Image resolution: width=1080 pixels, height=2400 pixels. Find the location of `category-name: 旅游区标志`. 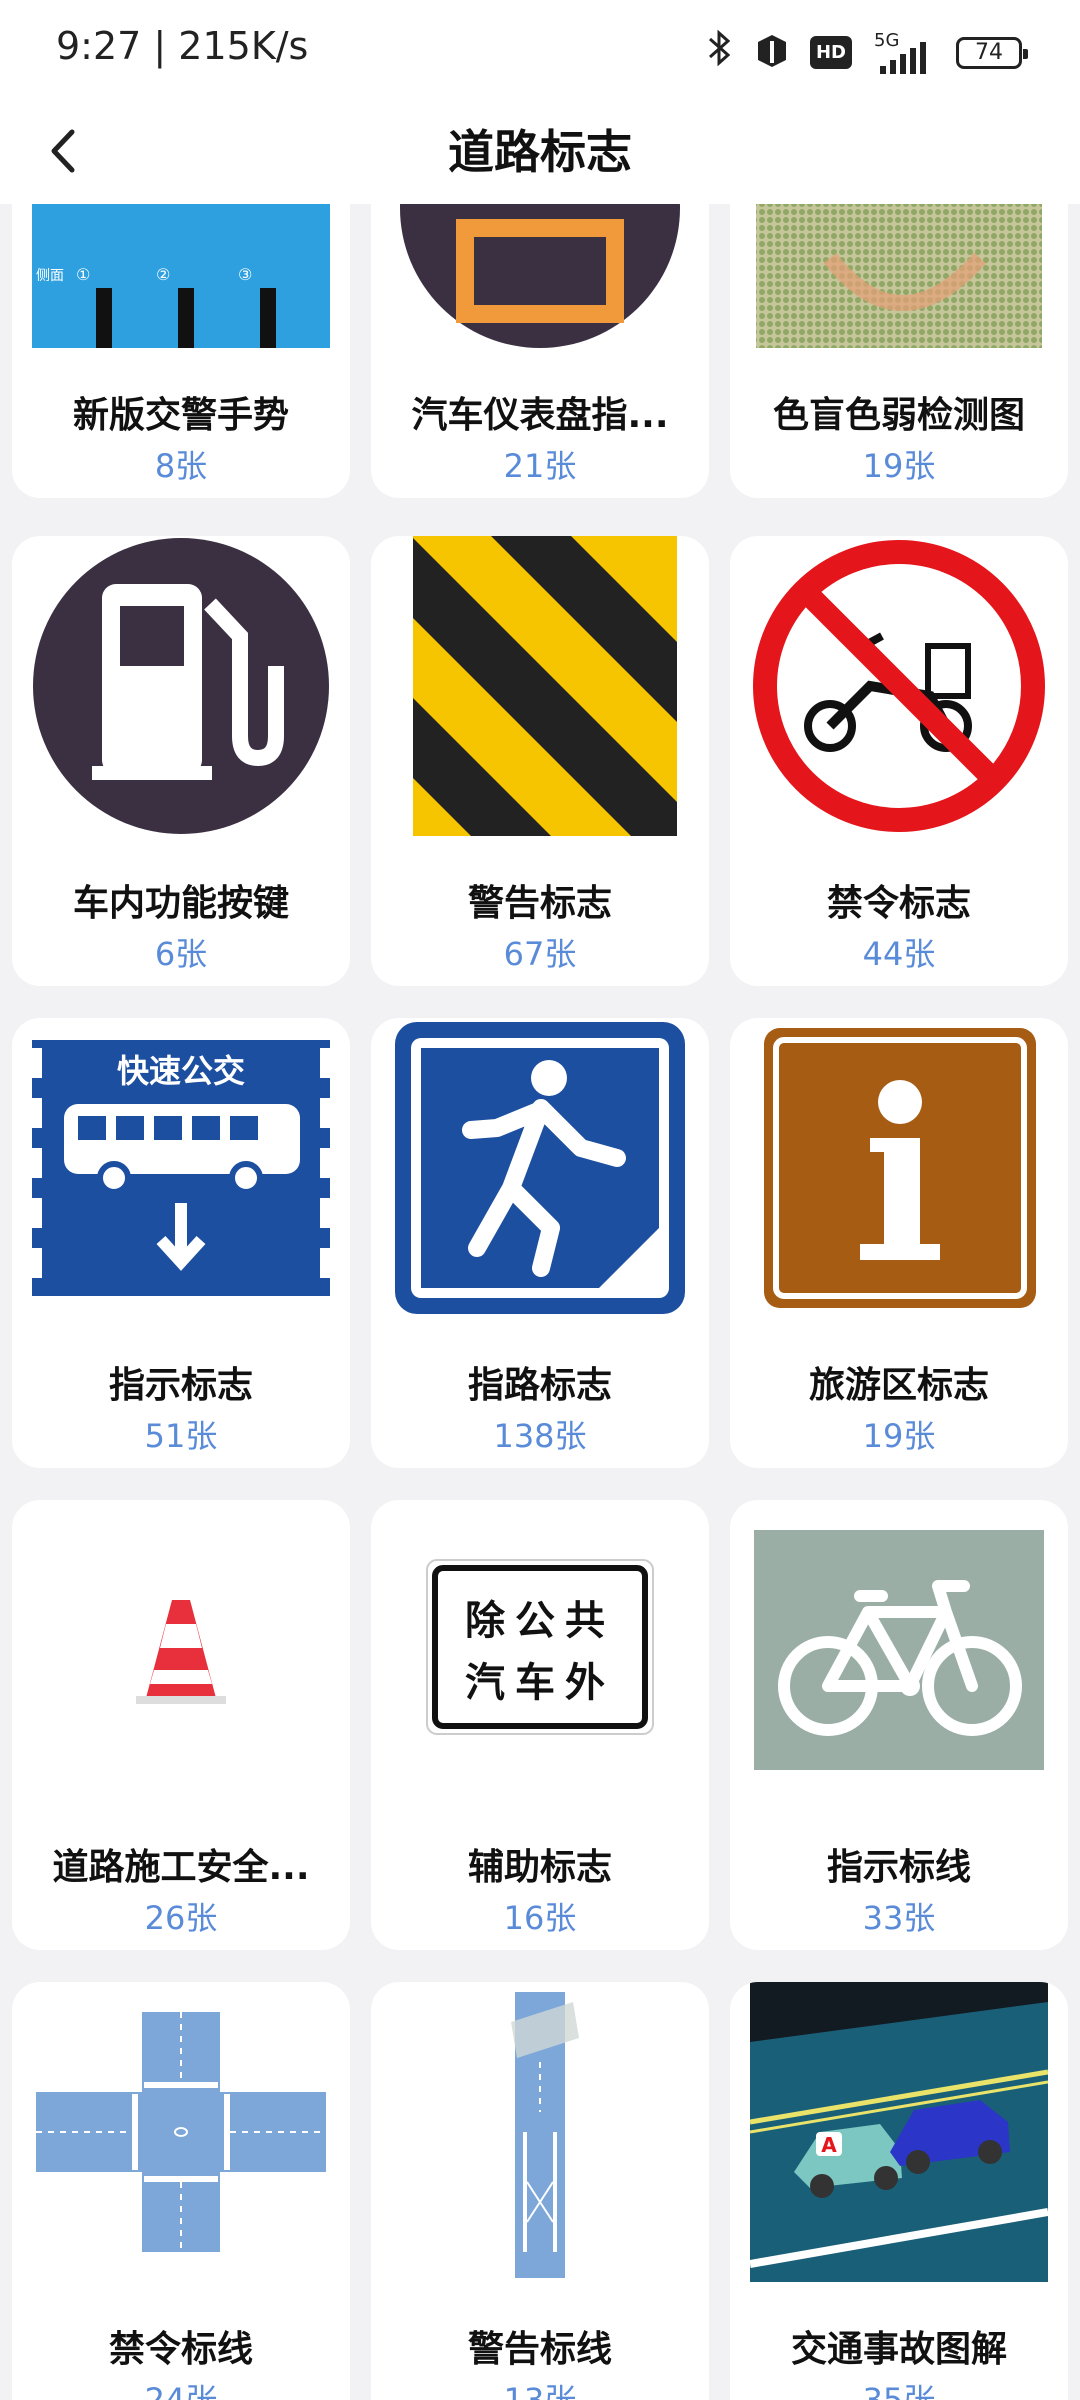

category-name: 旅游区标志 is located at coordinates (898, 1385).